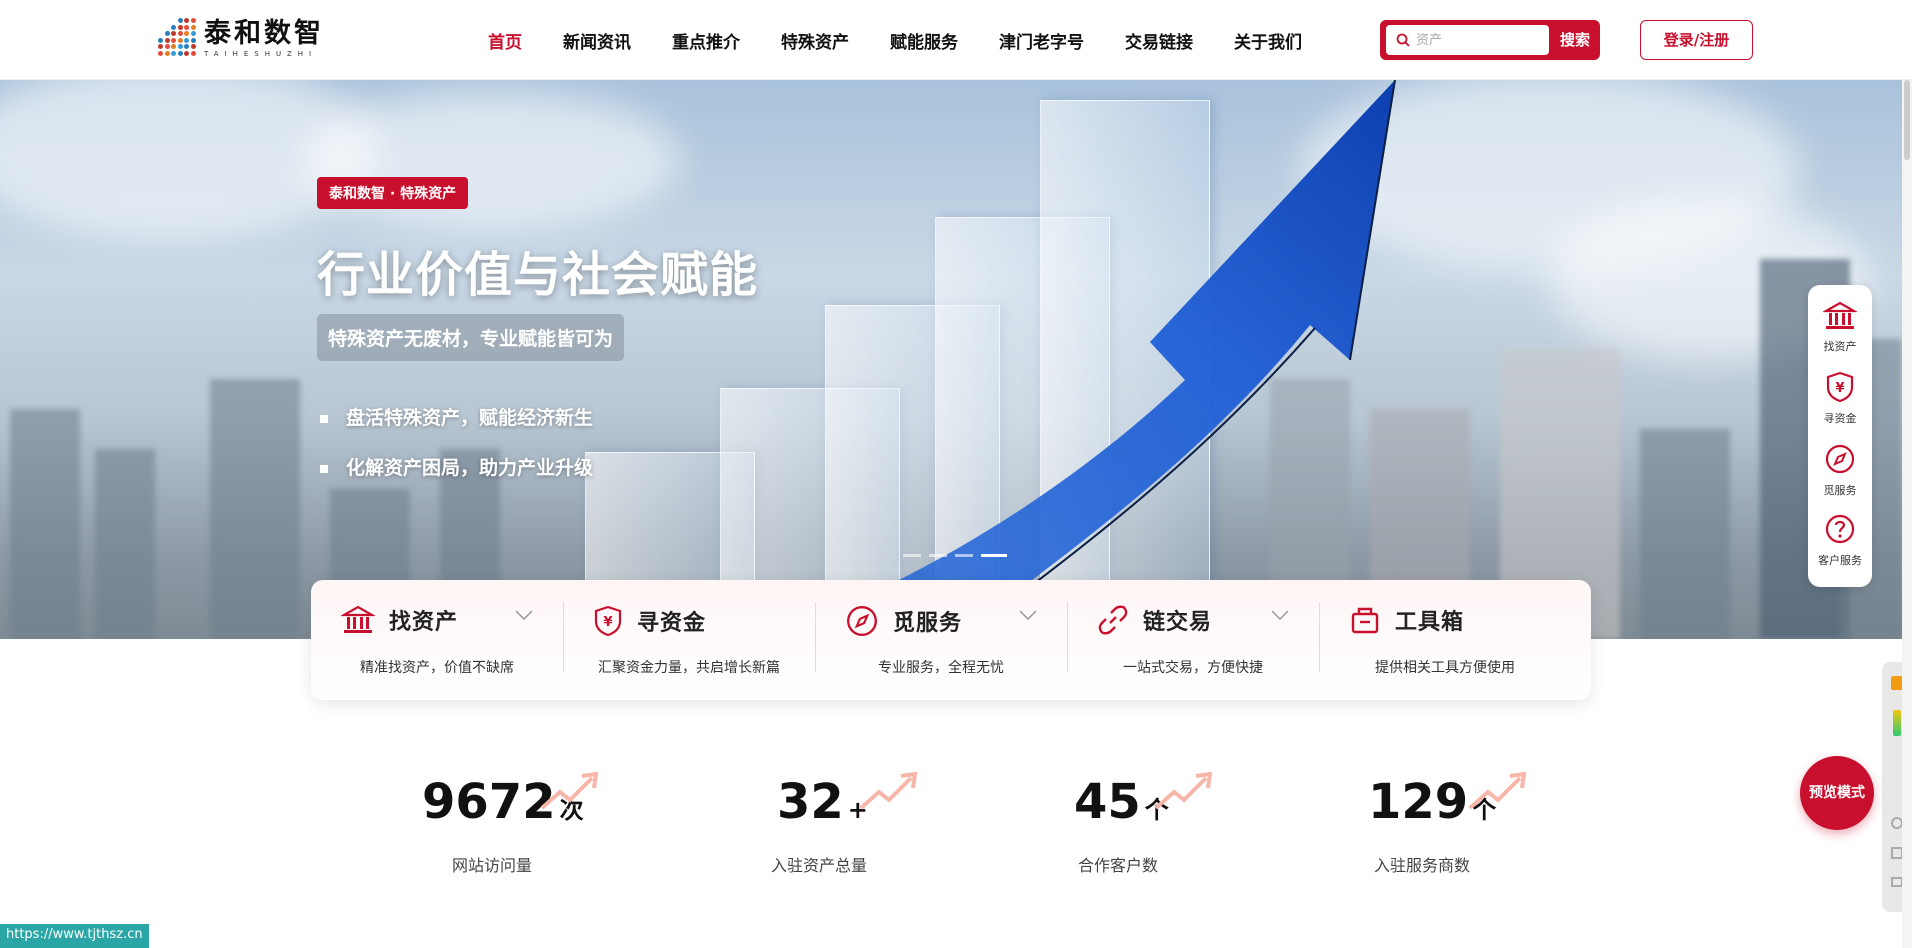 Image resolution: width=1912 pixels, height=948 pixels. I want to click on stat-assets: 32 + 入驻资产总量, so click(844, 827).